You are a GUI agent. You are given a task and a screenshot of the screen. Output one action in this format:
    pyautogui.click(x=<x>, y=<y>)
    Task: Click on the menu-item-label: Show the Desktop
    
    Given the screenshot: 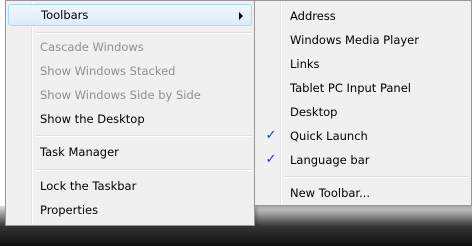 What is the action you would take?
    pyautogui.click(x=92, y=119)
    